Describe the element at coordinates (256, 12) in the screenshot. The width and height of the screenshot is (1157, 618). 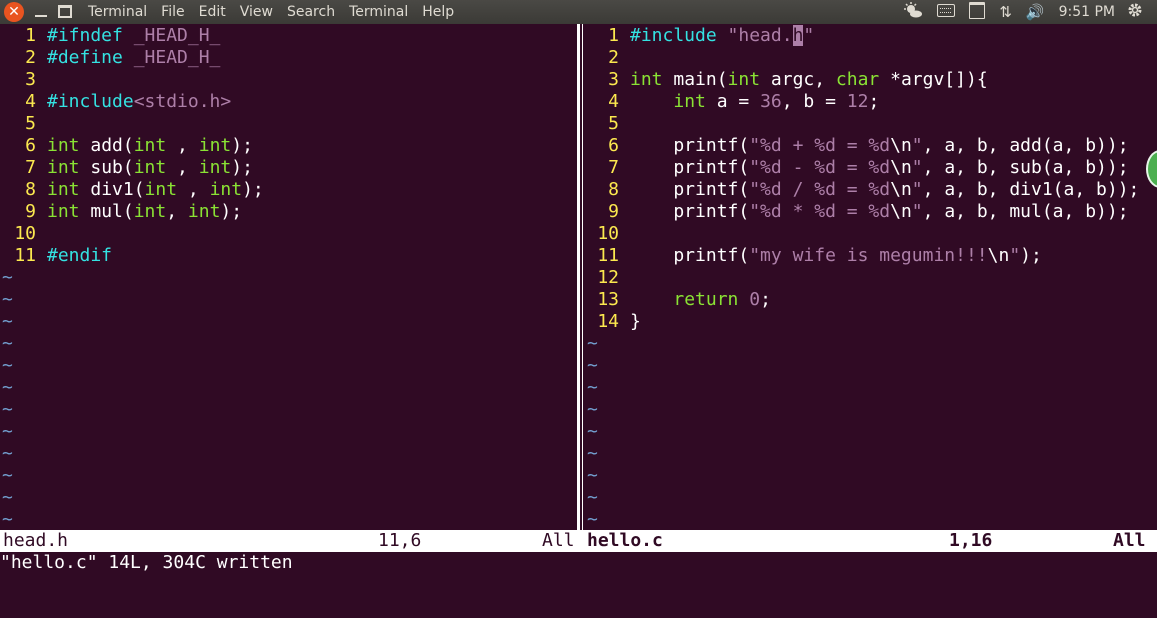
I see `menu-view: View` at that location.